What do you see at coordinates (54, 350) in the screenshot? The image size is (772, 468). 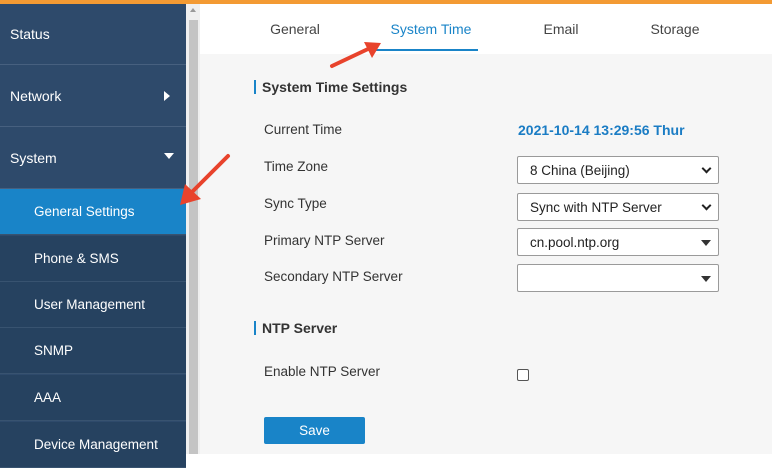 I see `sidebar-item-label: SNMP` at bounding box center [54, 350].